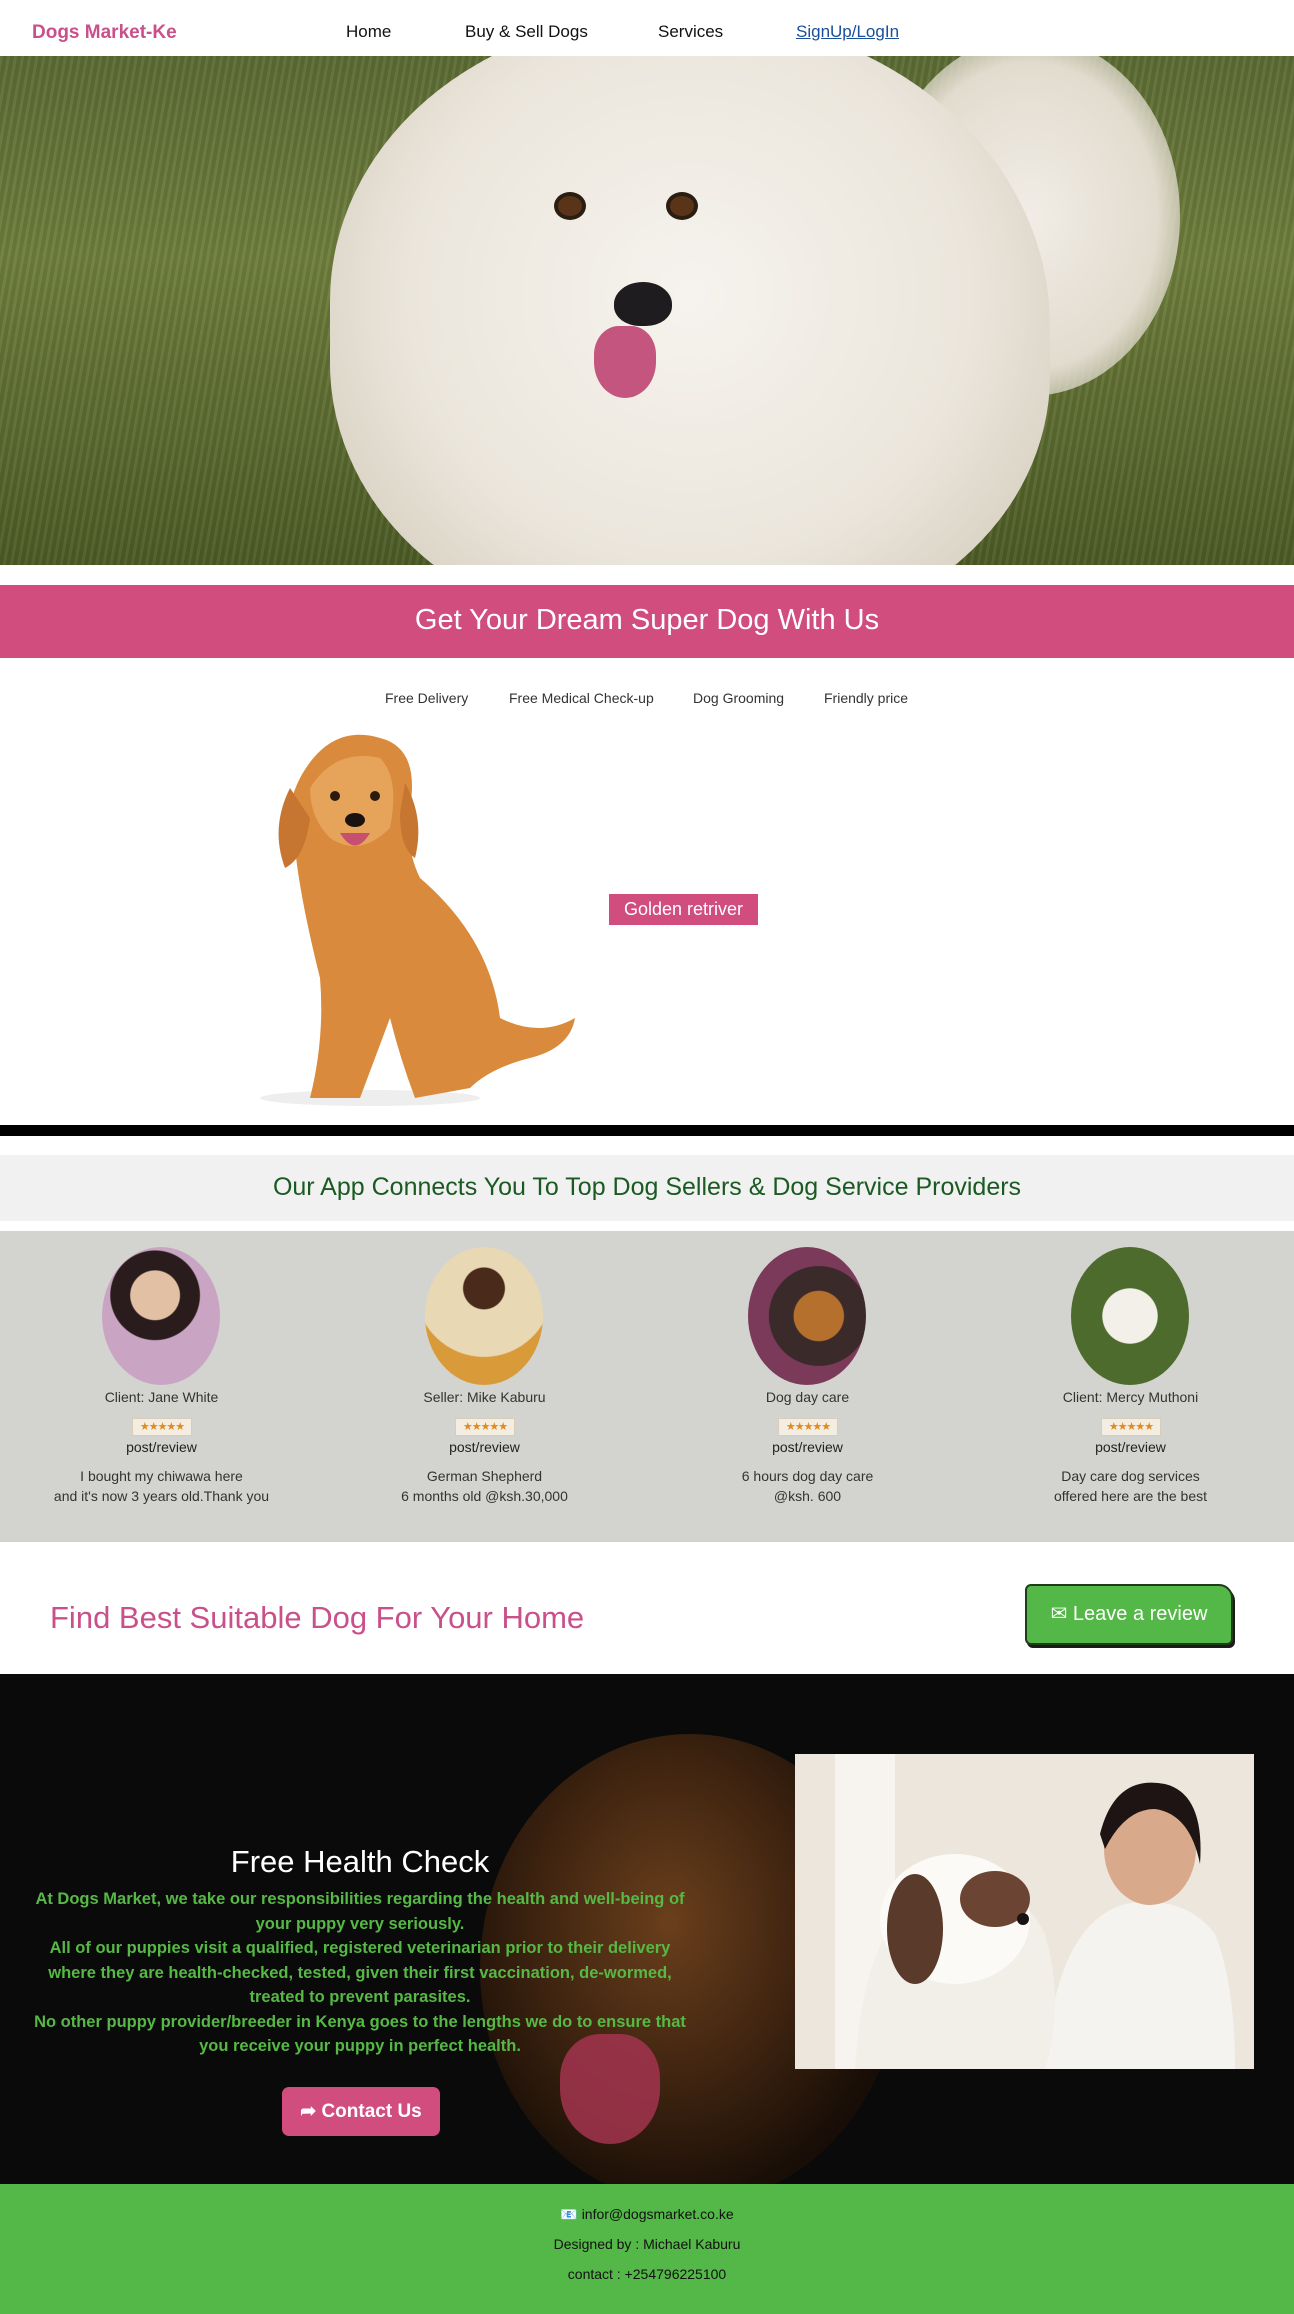  Describe the element at coordinates (1024, 1911) in the screenshot. I see `vet-with-dog-image` at that location.